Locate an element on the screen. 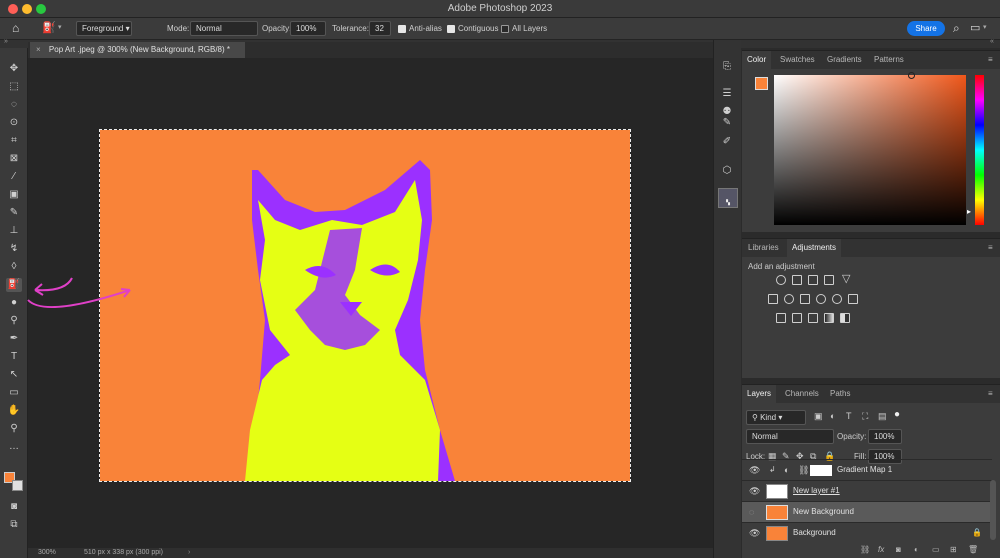  plugin-icon: ▚ is located at coordinates (728, 198).